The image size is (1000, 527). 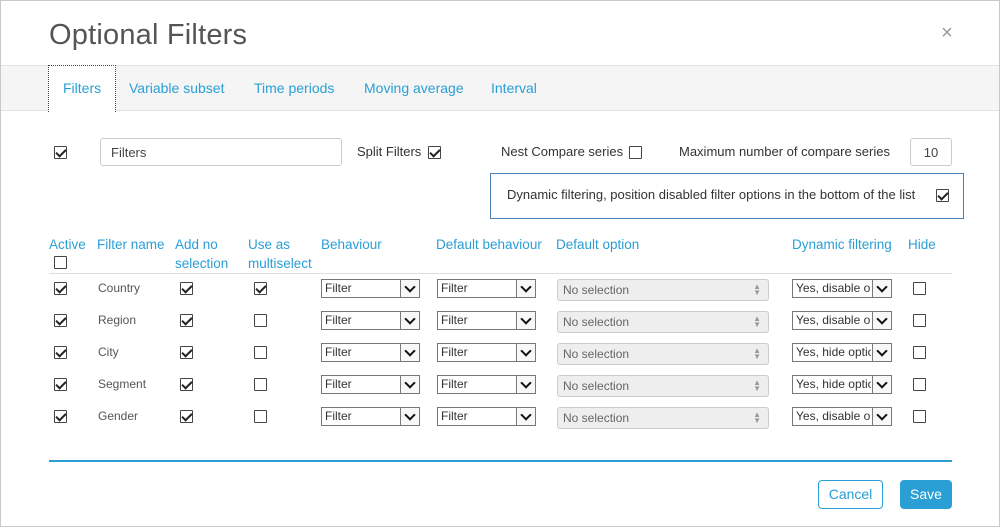 I want to click on header-default-option: Default option, so click(x=598, y=244).